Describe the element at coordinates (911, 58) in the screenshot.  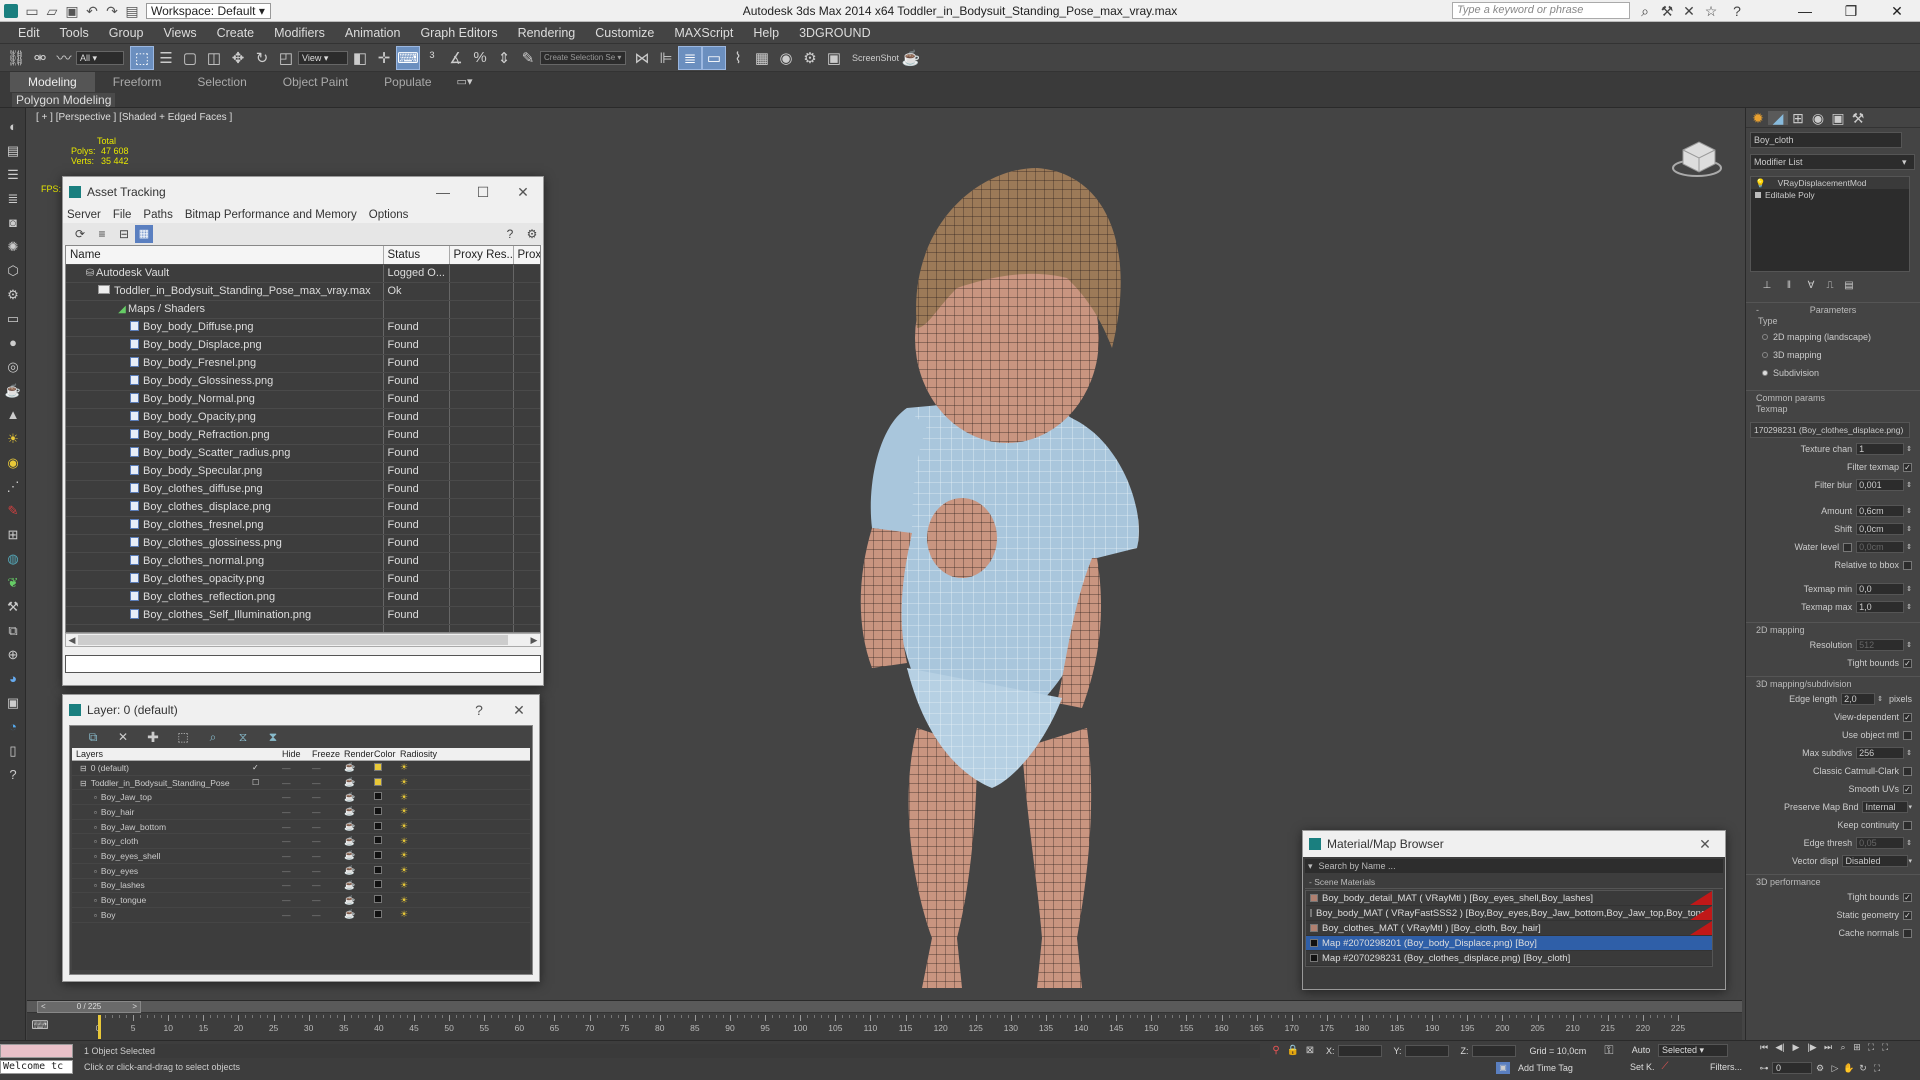
I see `teapot-render-icon: ☕` at that location.